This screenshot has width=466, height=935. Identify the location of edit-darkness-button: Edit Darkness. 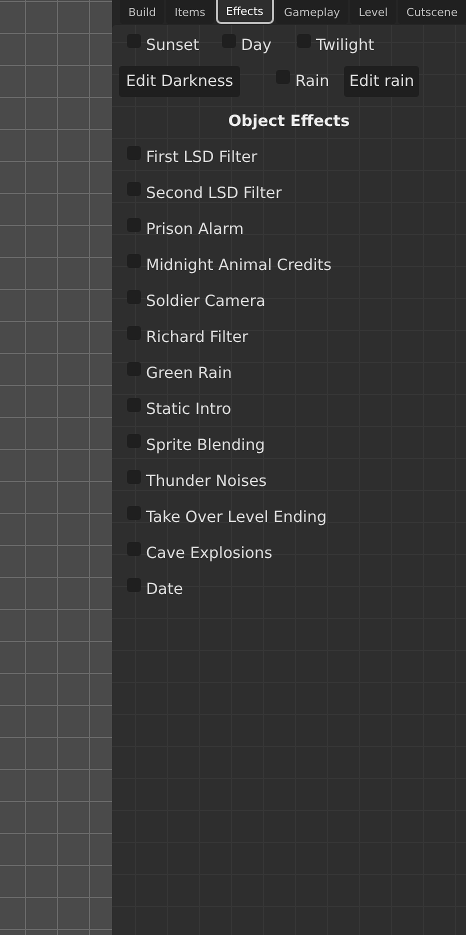
(179, 81).